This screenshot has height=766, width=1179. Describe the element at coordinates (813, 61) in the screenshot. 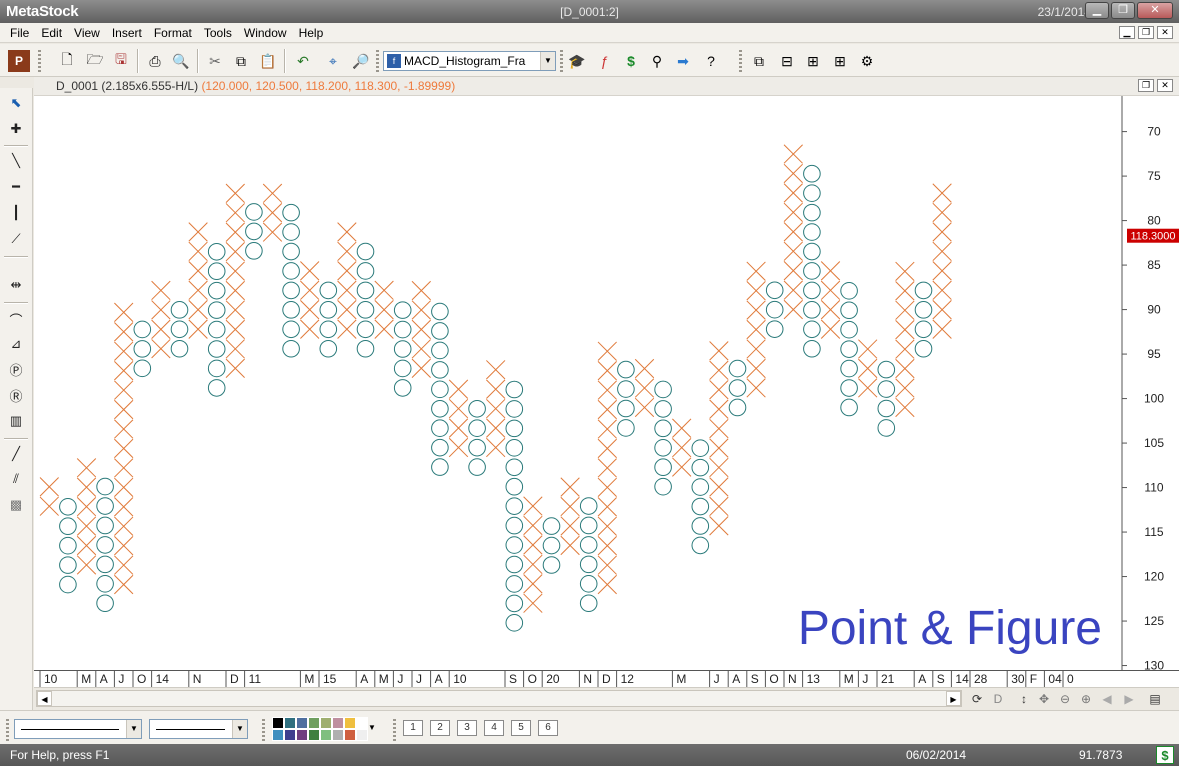

I see `tile-horizontal-icon: ⊞` at that location.